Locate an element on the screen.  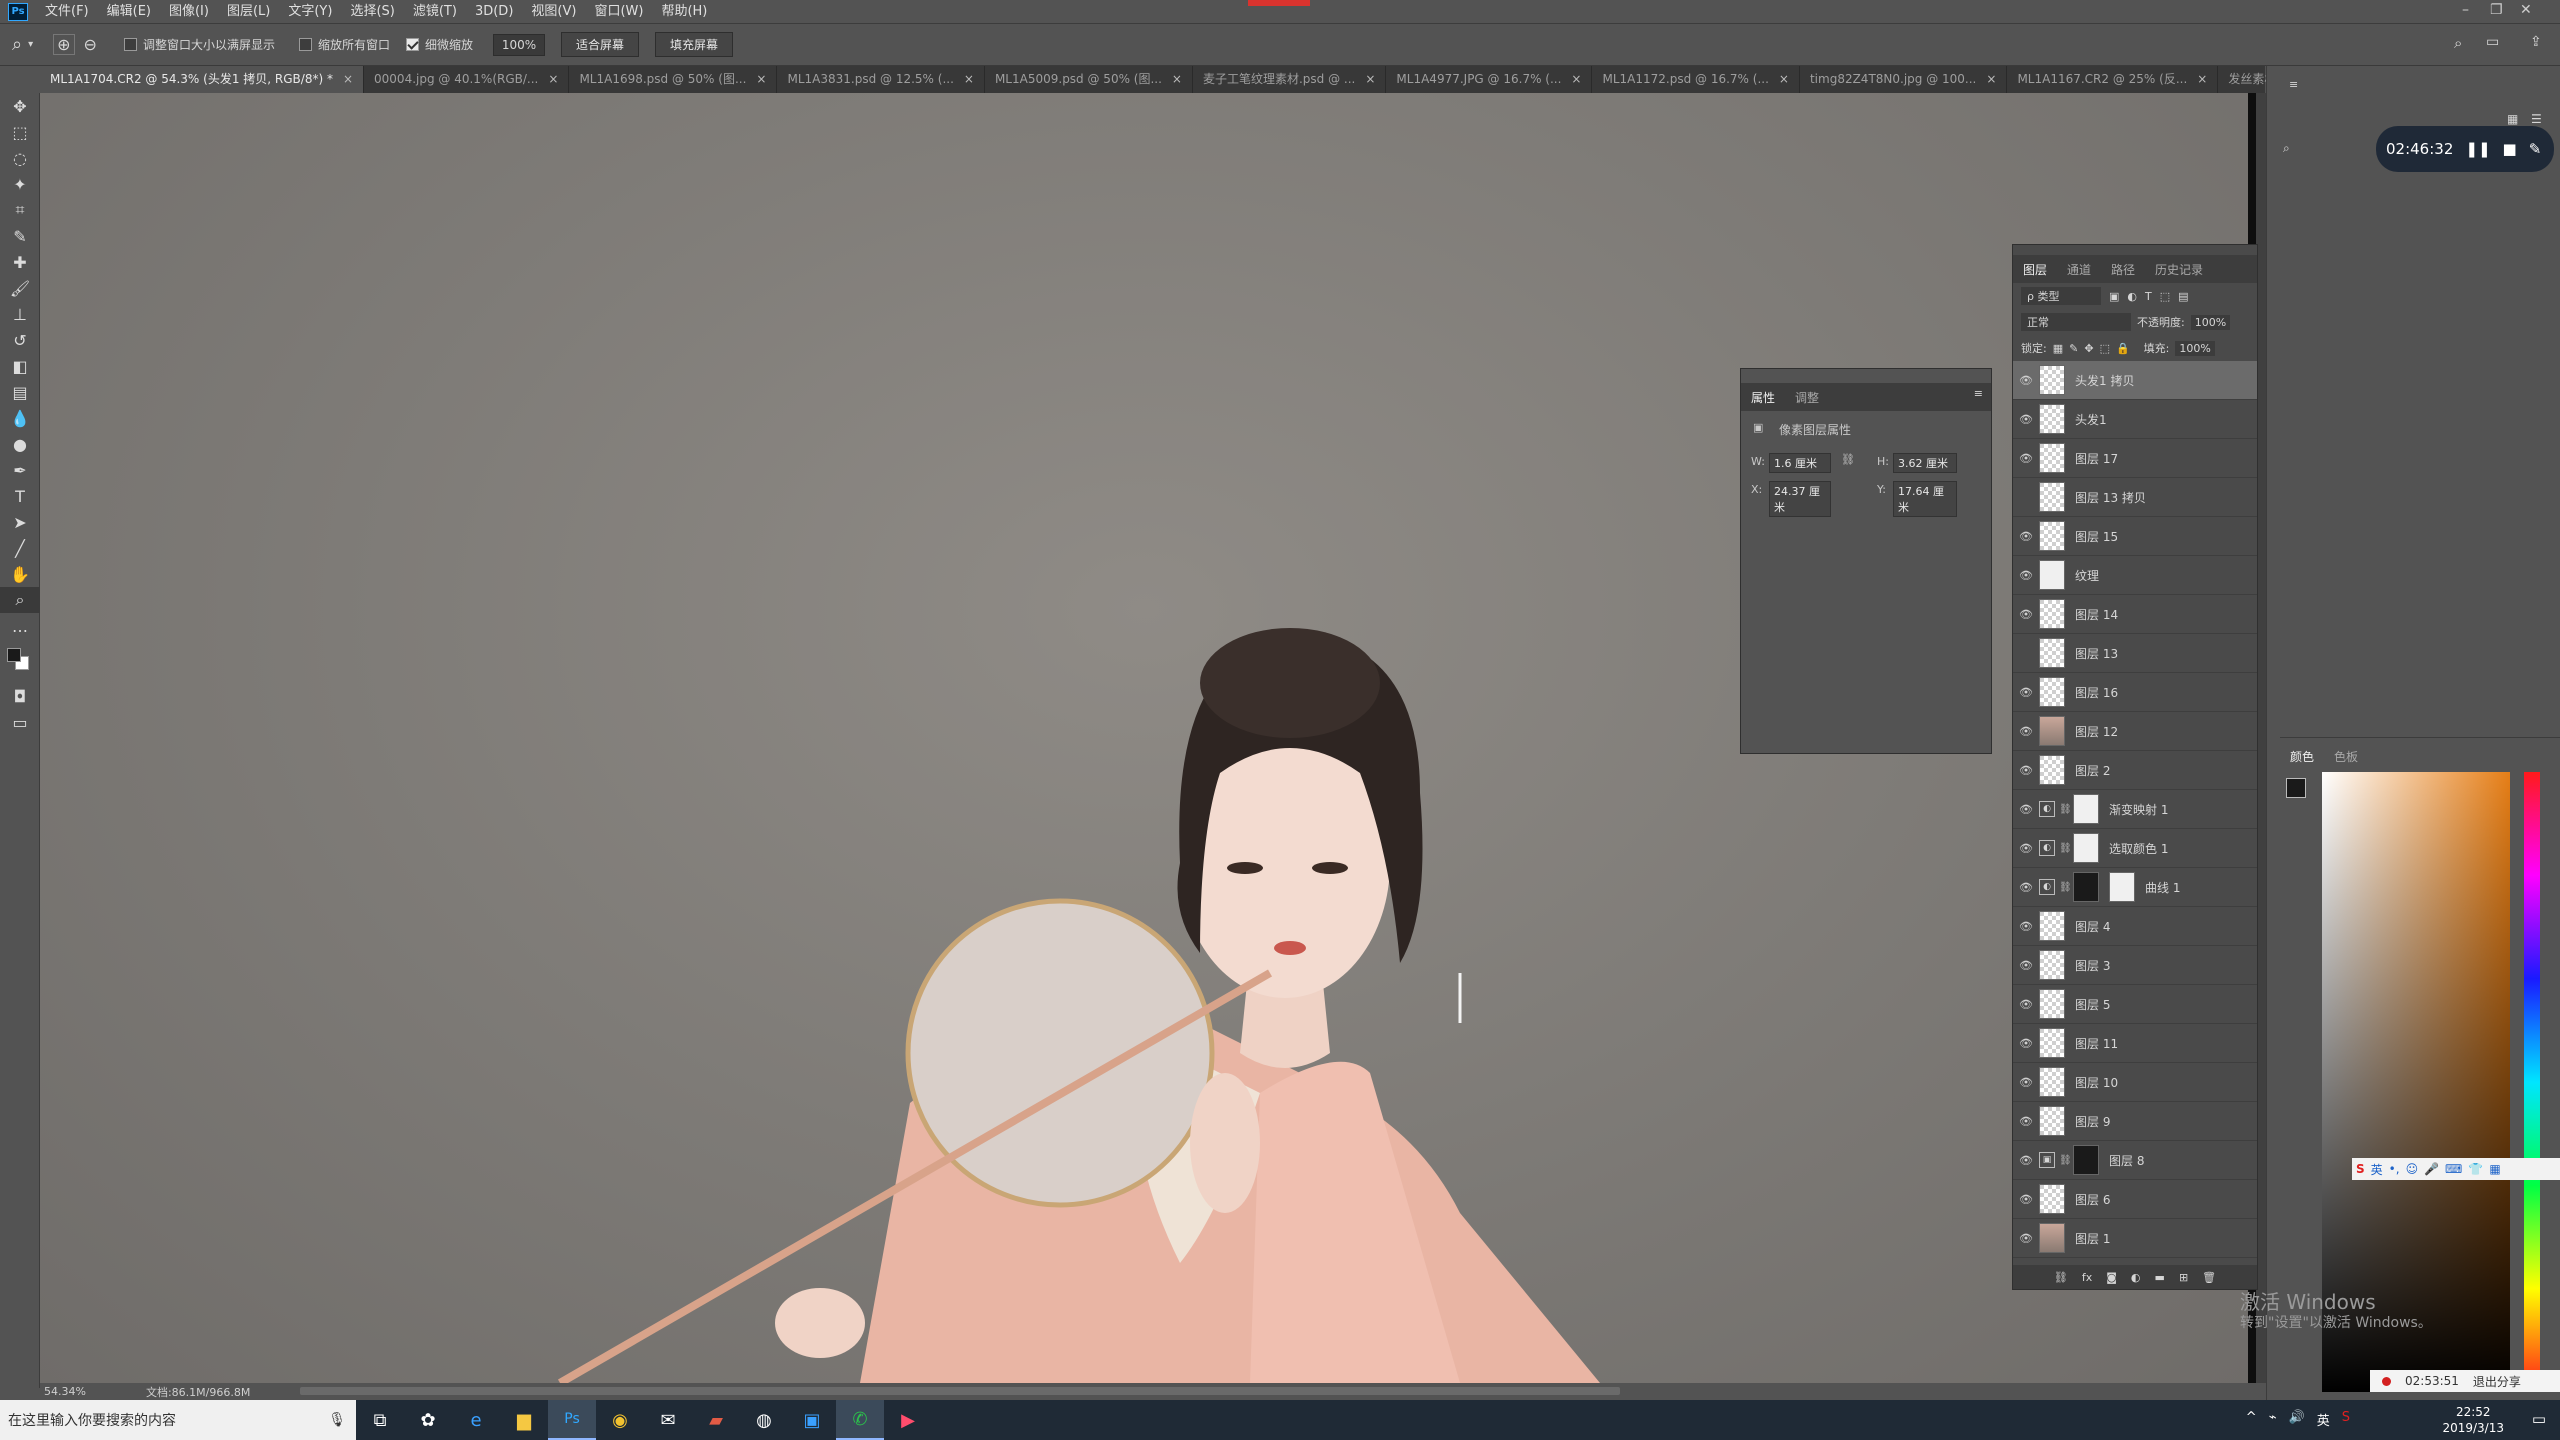
layer-row: 👁 头发1 is located at coordinates (2135, 419).